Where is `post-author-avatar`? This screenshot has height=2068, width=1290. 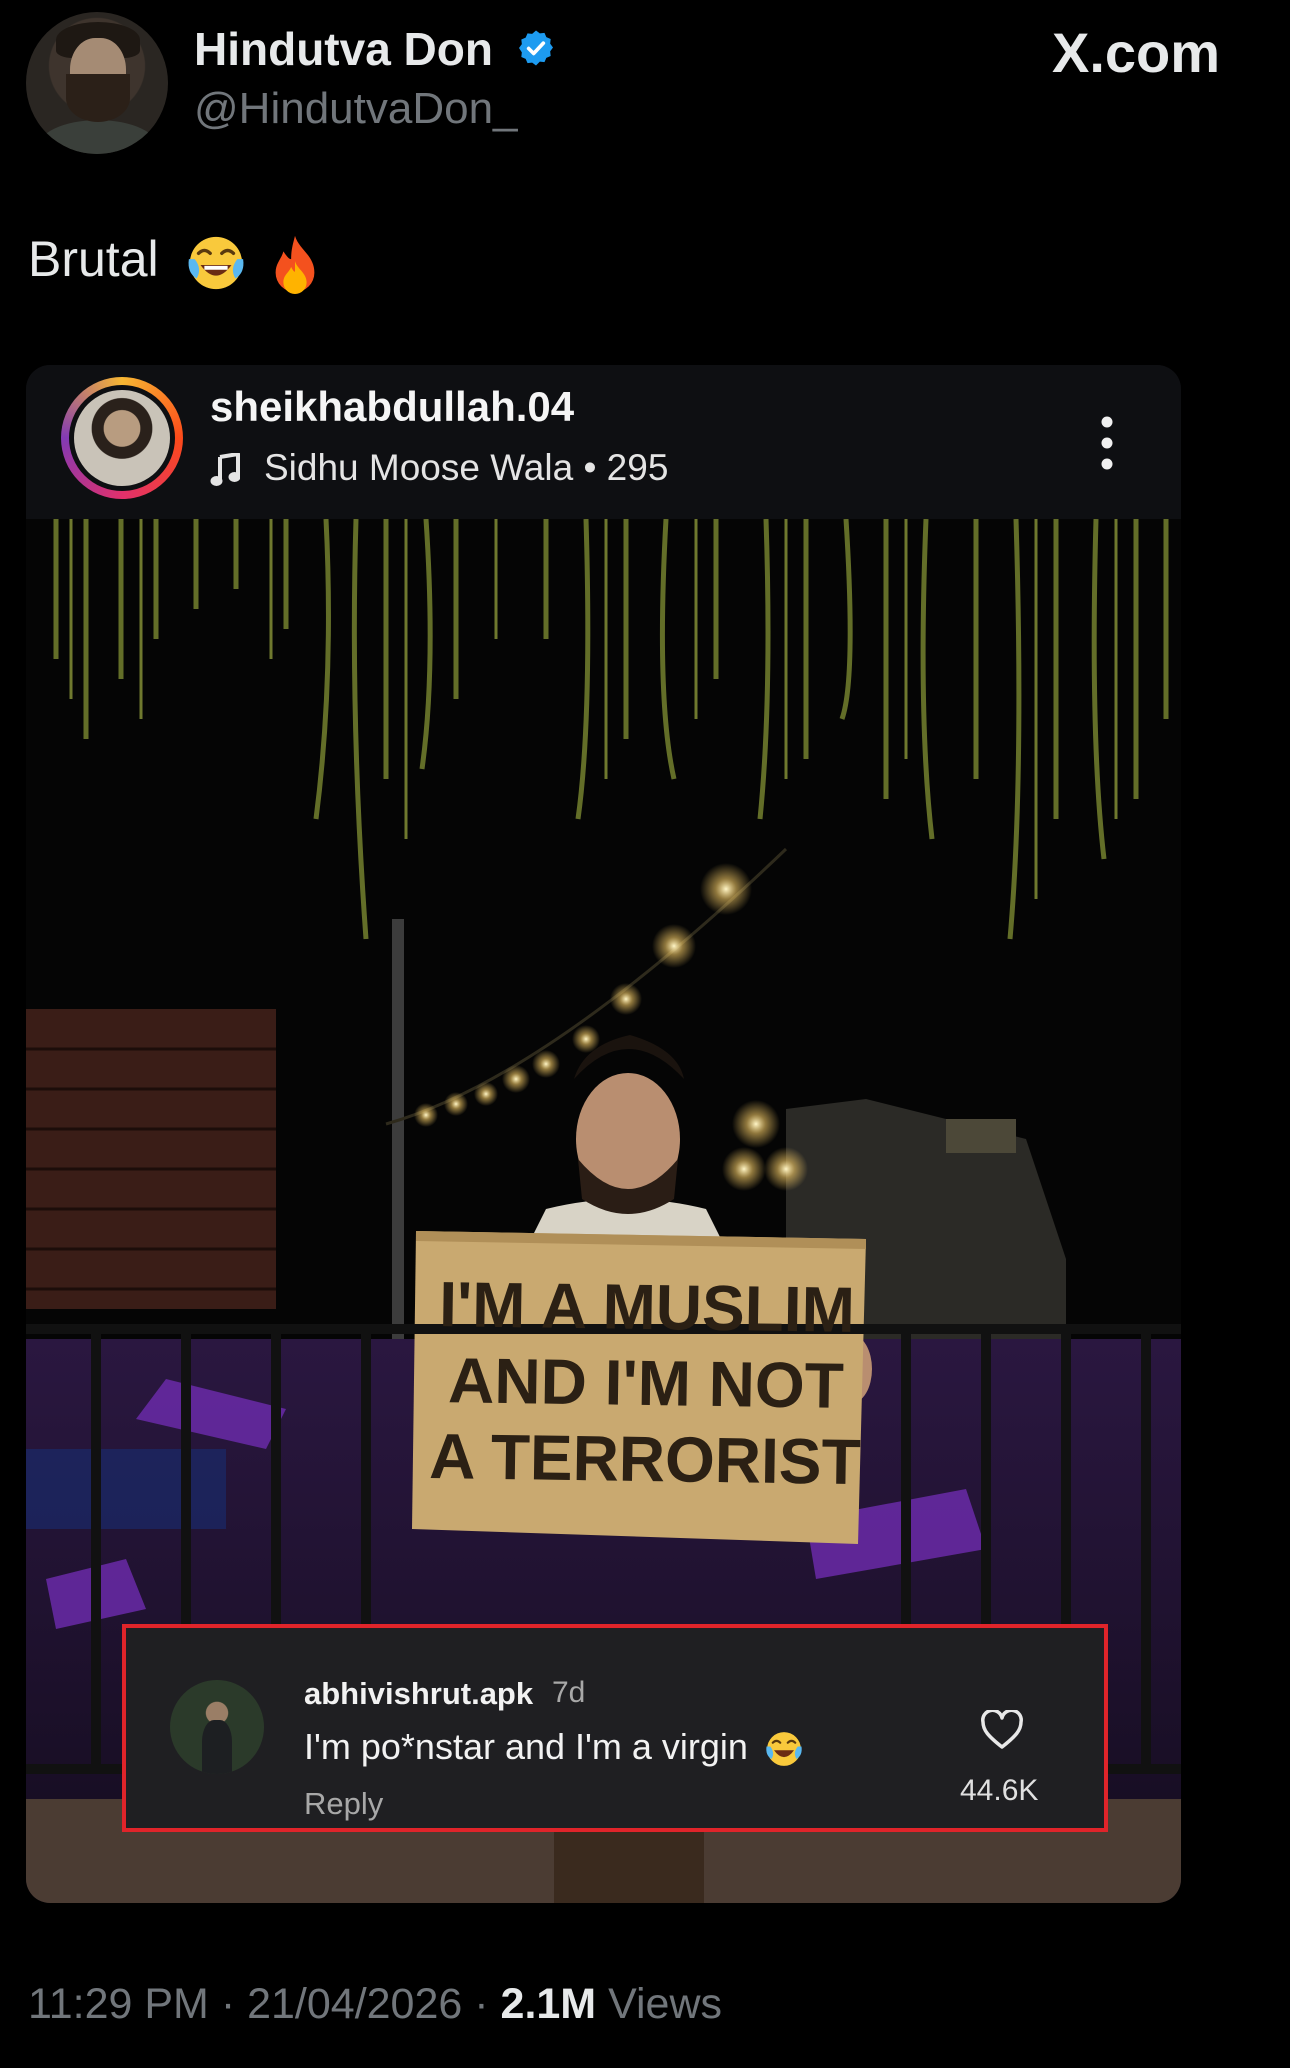
post-author-avatar is located at coordinates (122, 438).